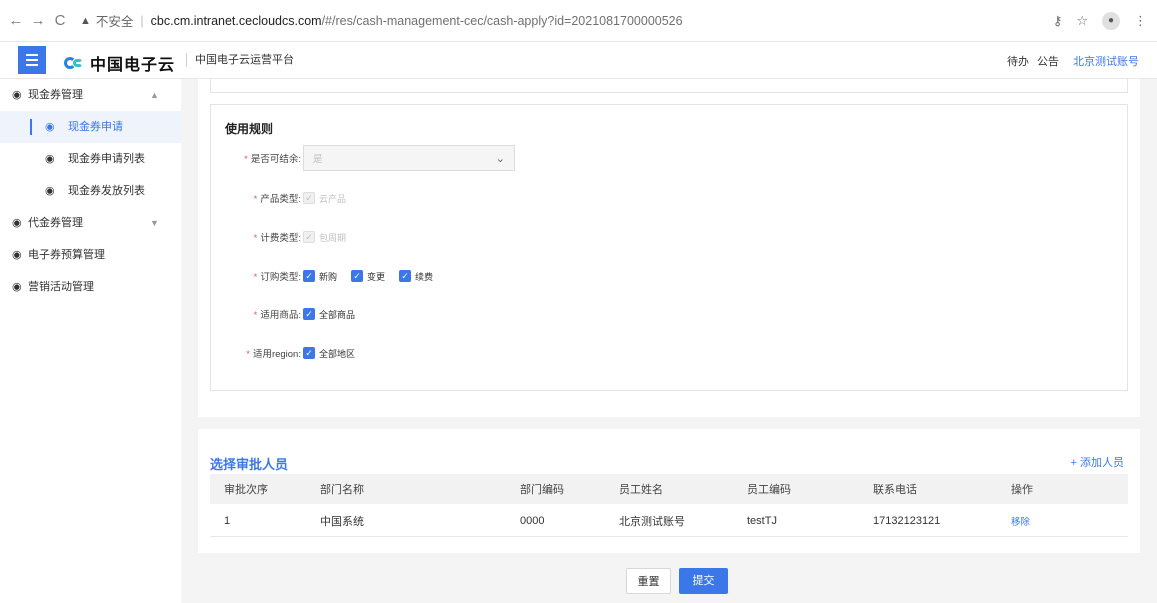 The width and height of the screenshot is (1157, 603). What do you see at coordinates (641, 490) in the screenshot?
I see `column-header: 员工姓名` at bounding box center [641, 490].